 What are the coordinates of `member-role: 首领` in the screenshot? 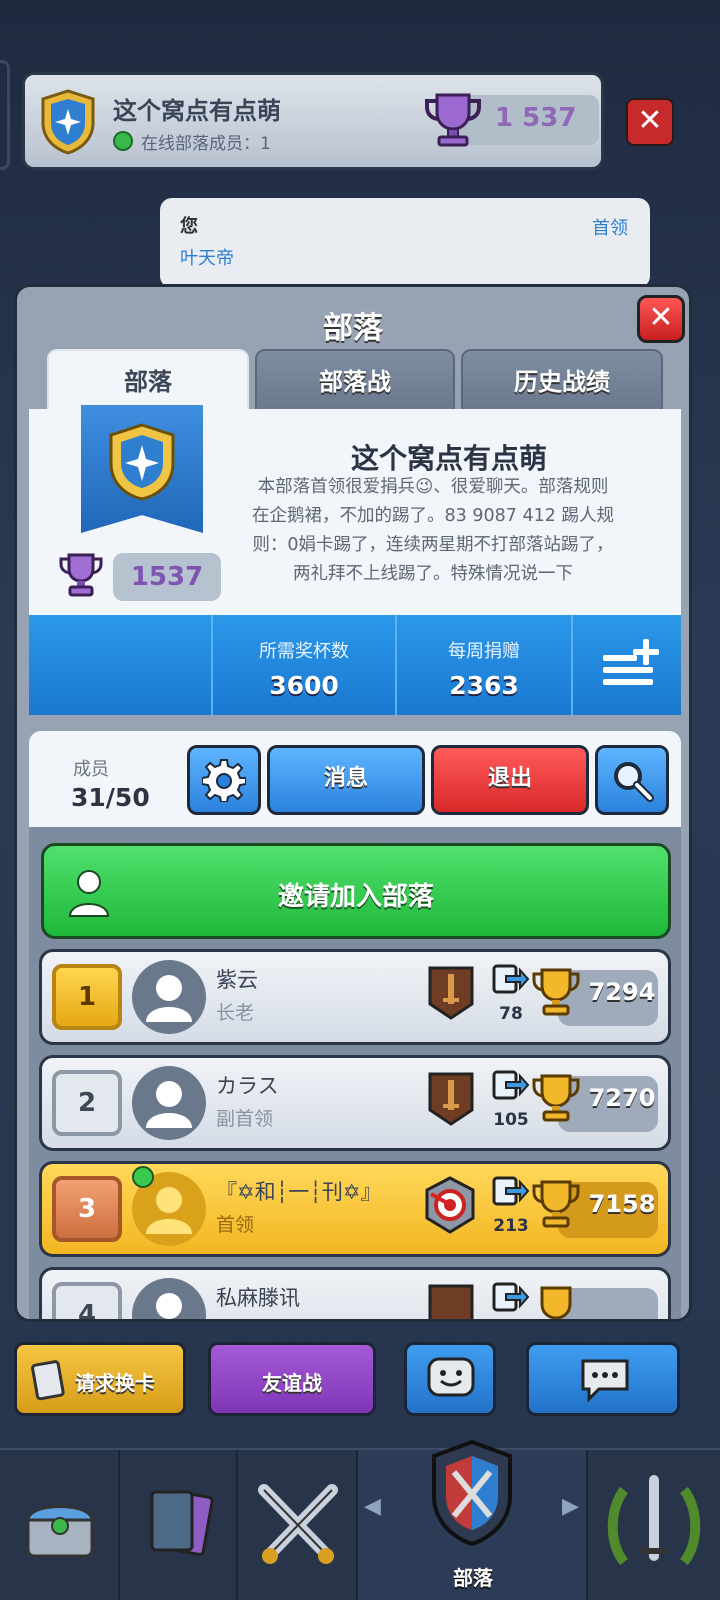 It's located at (235, 1225).